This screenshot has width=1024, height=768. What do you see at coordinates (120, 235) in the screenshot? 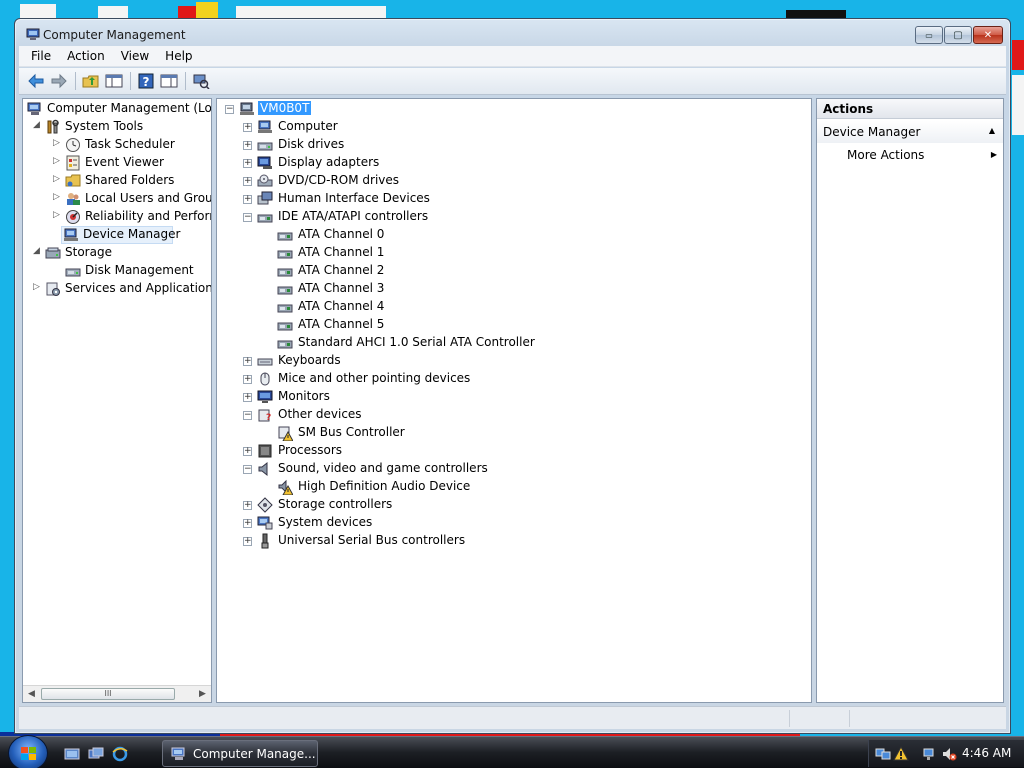
I see `tree-item-device-manager: Device Manager` at bounding box center [120, 235].